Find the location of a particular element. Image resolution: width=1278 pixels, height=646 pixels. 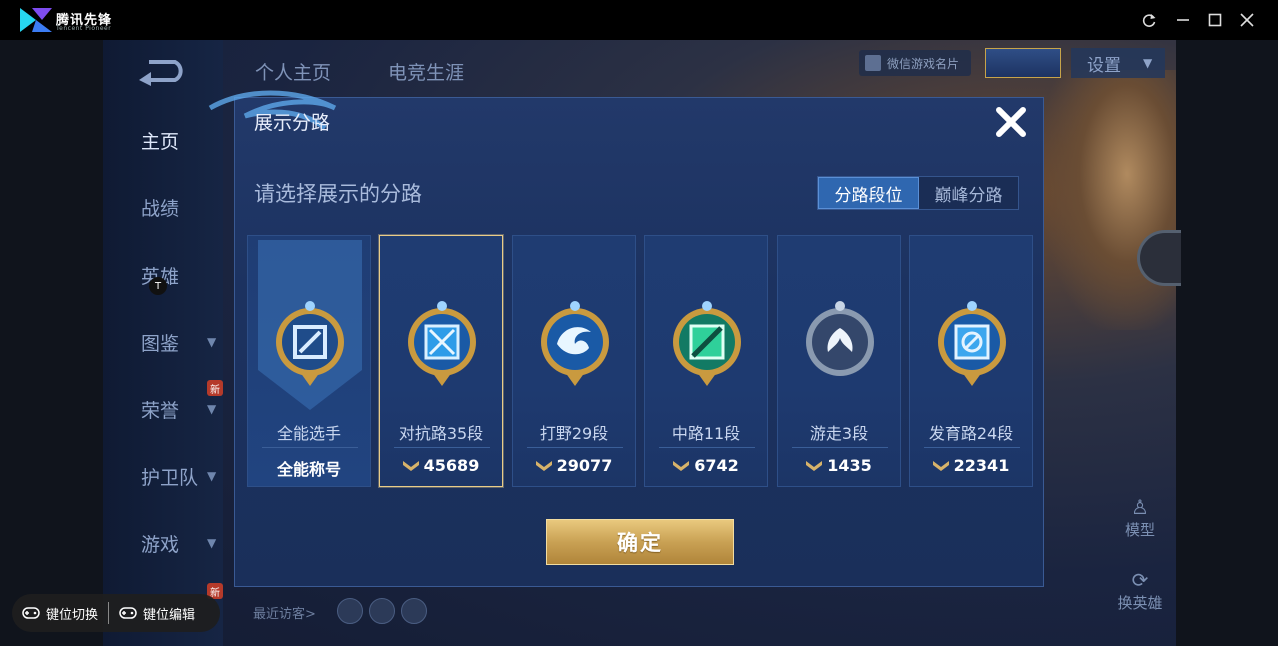

swap-icon: ⟳ is located at coordinates (1140, 580).